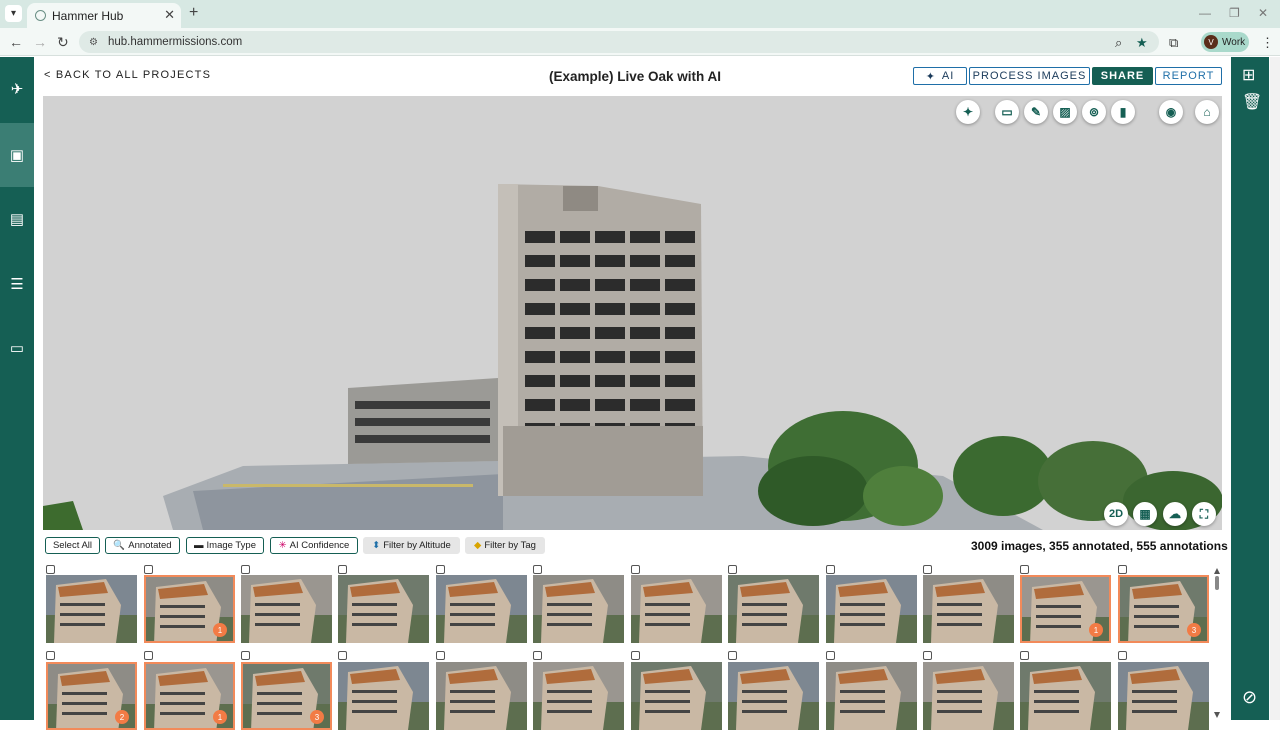 This screenshot has height=730, width=1280. What do you see at coordinates (282, 545) in the screenshot?
I see `ai-icon: ✳` at bounding box center [282, 545].